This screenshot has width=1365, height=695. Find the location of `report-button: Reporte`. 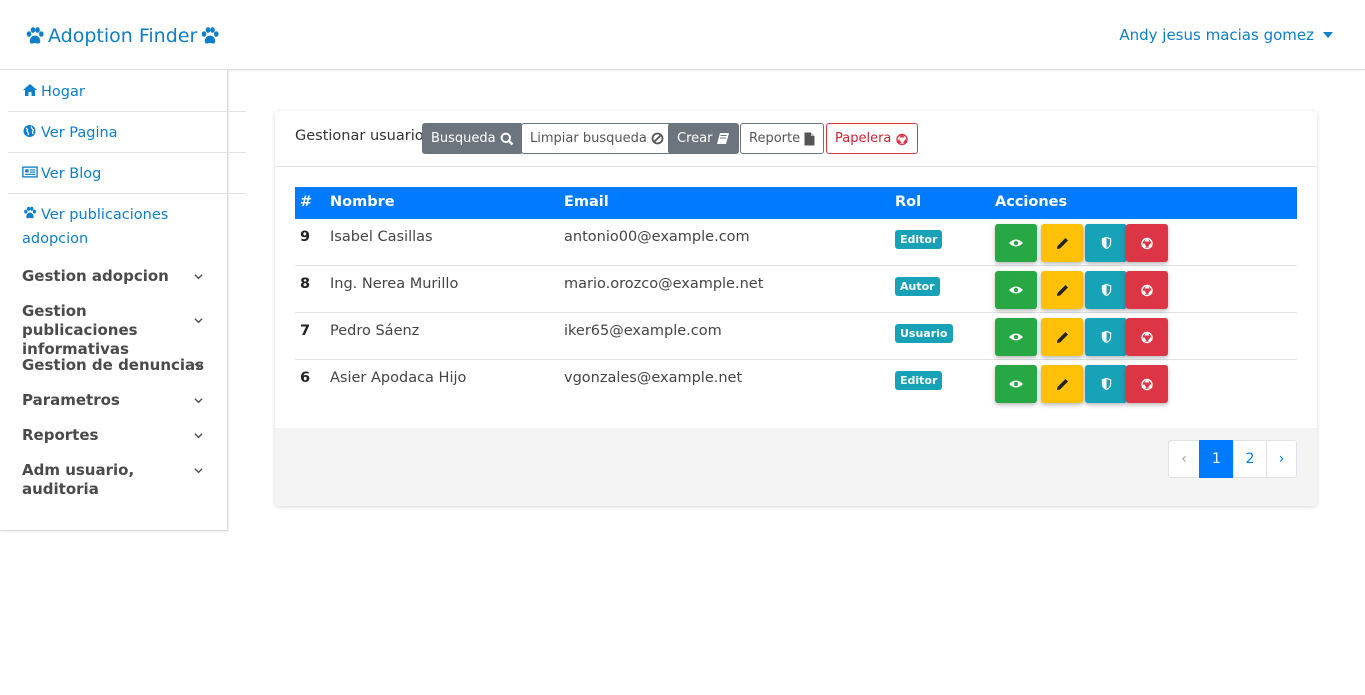

report-button: Reporte is located at coordinates (782, 138).